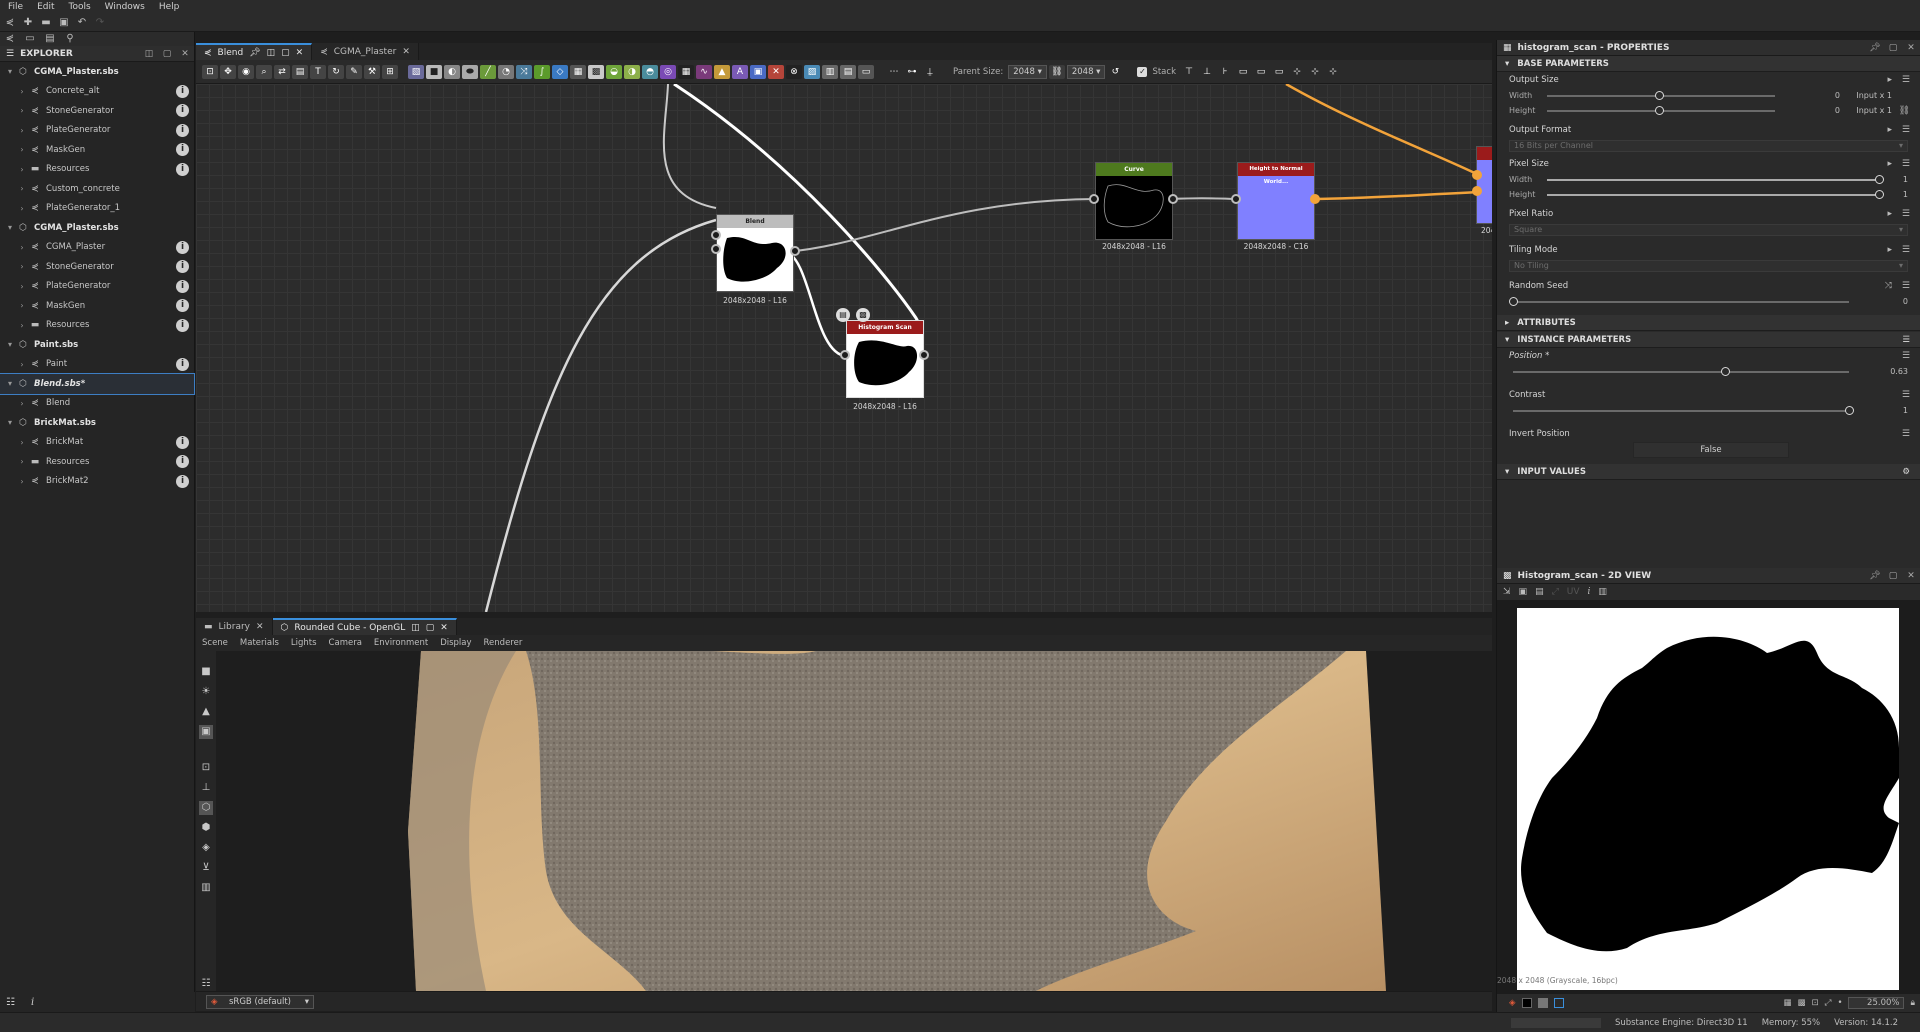  Describe the element at coordinates (1905, 301) in the screenshot. I see `random-seed-value: 0` at that location.